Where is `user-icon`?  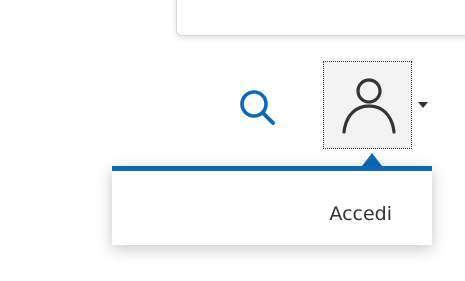 user-icon is located at coordinates (369, 106).